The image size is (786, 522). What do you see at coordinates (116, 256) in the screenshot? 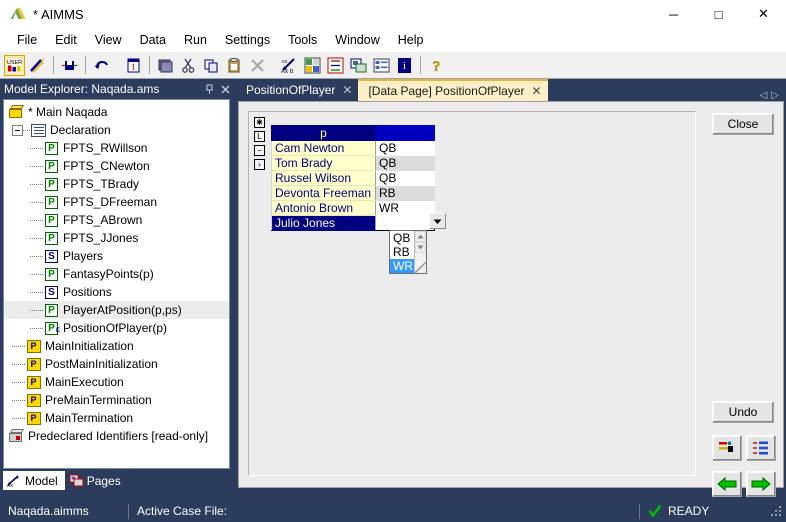
I see `tree-item: S Players` at bounding box center [116, 256].